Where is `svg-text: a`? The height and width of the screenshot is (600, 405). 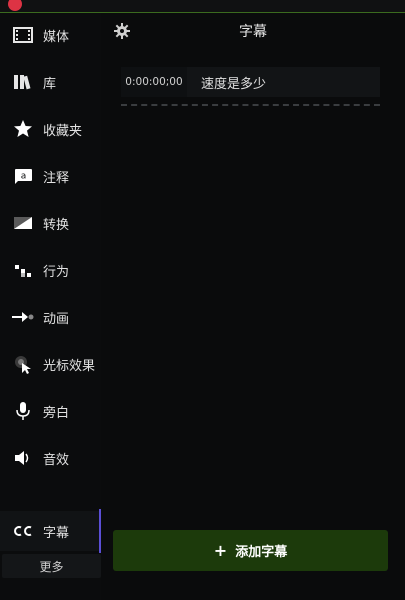 svg-text: a is located at coordinates (24, 177).